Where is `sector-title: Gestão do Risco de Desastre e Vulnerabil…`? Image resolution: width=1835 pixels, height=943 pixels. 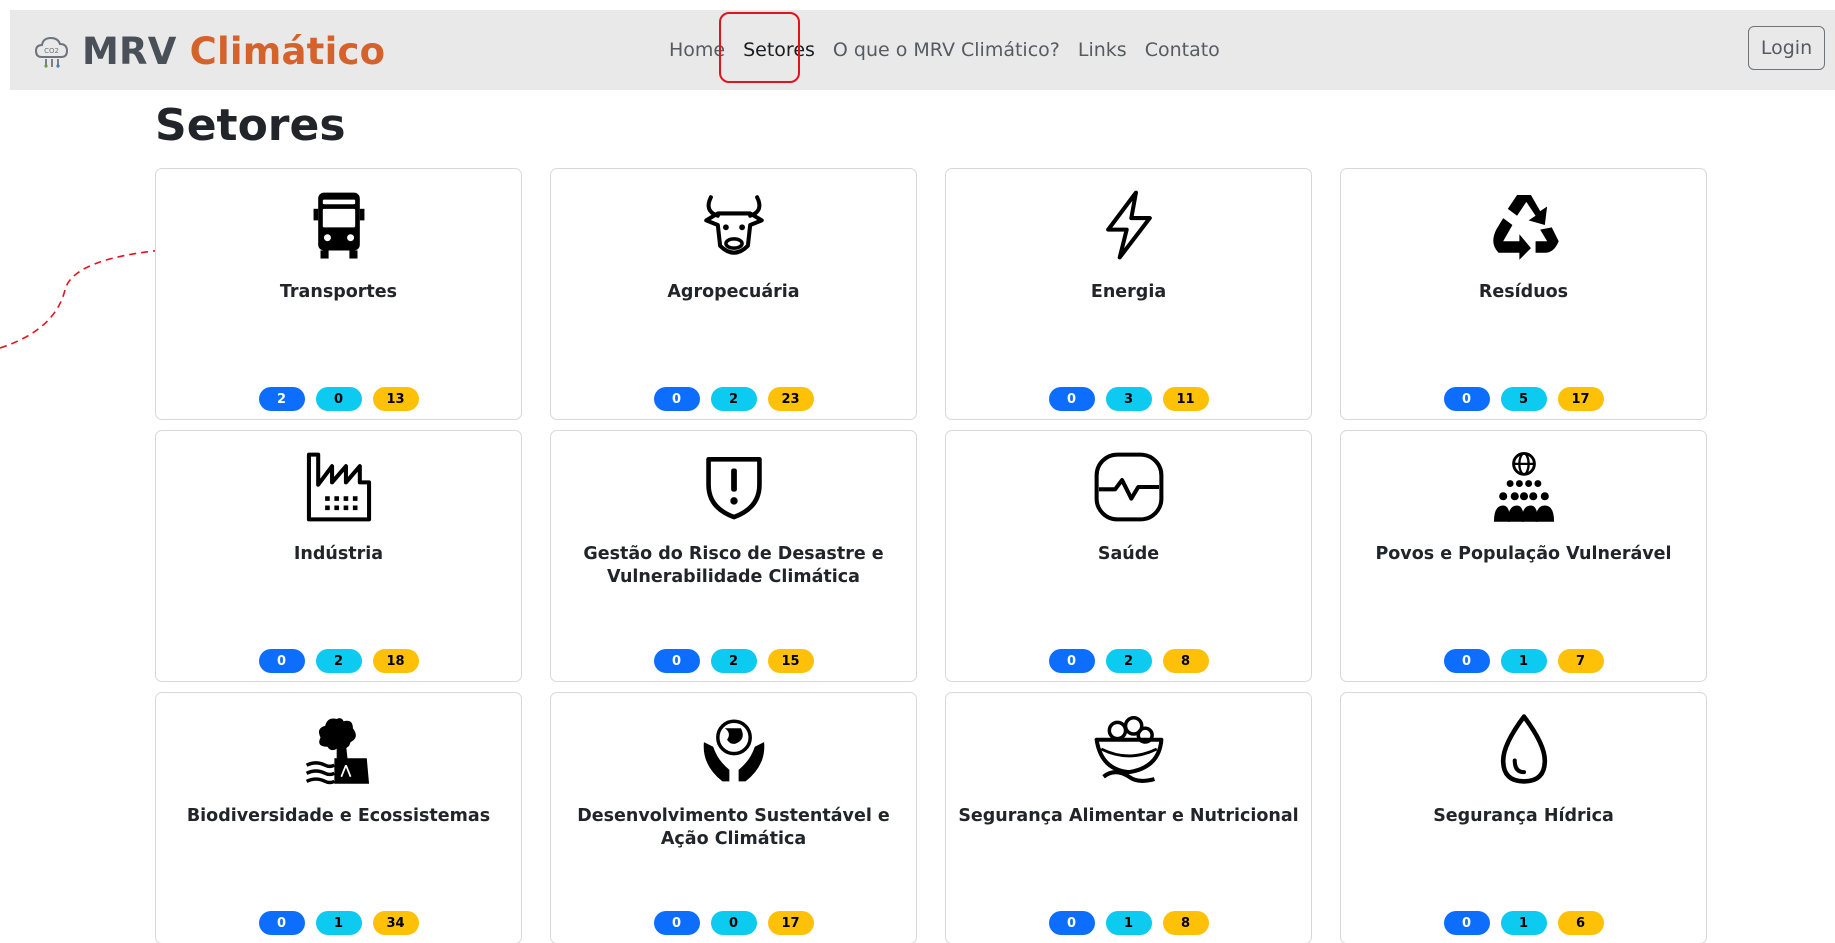 sector-title: Gestão do Risco de Desastre e Vulnerabil… is located at coordinates (733, 565).